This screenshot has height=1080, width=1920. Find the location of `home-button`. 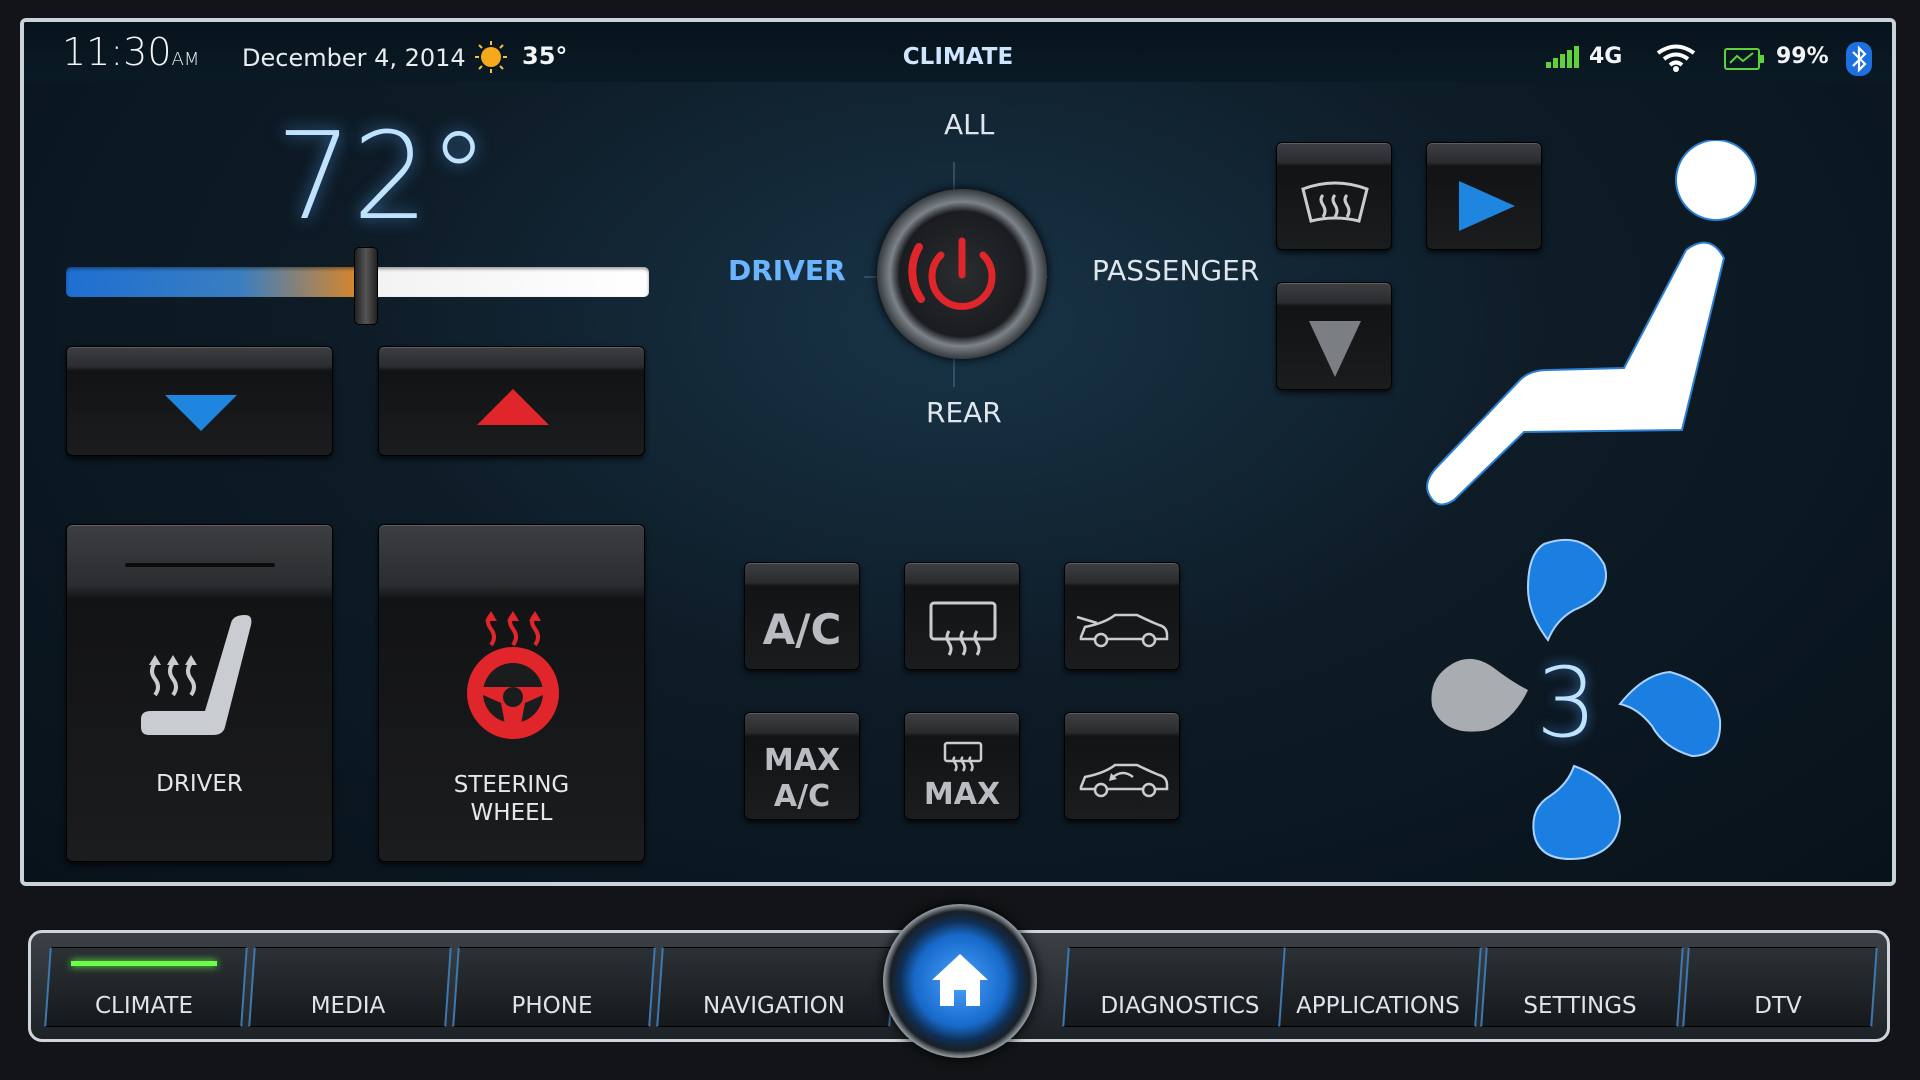

home-button is located at coordinates (960, 981).